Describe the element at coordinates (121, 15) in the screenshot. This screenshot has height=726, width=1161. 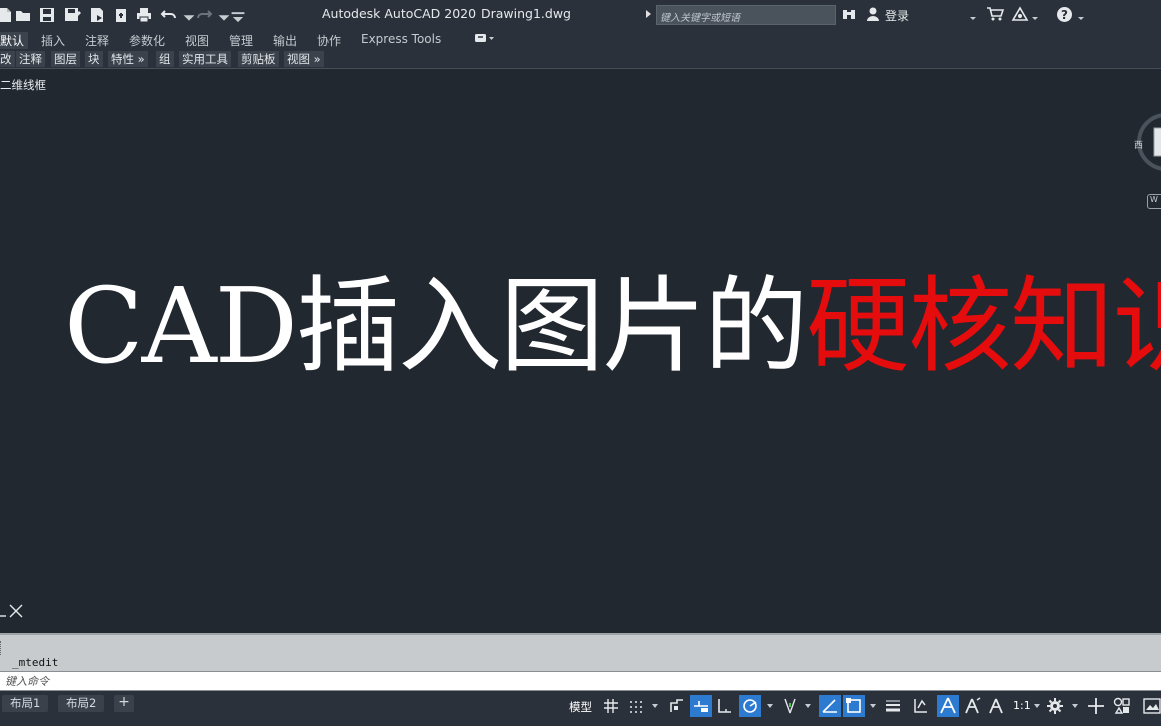
I see `share-icon` at that location.